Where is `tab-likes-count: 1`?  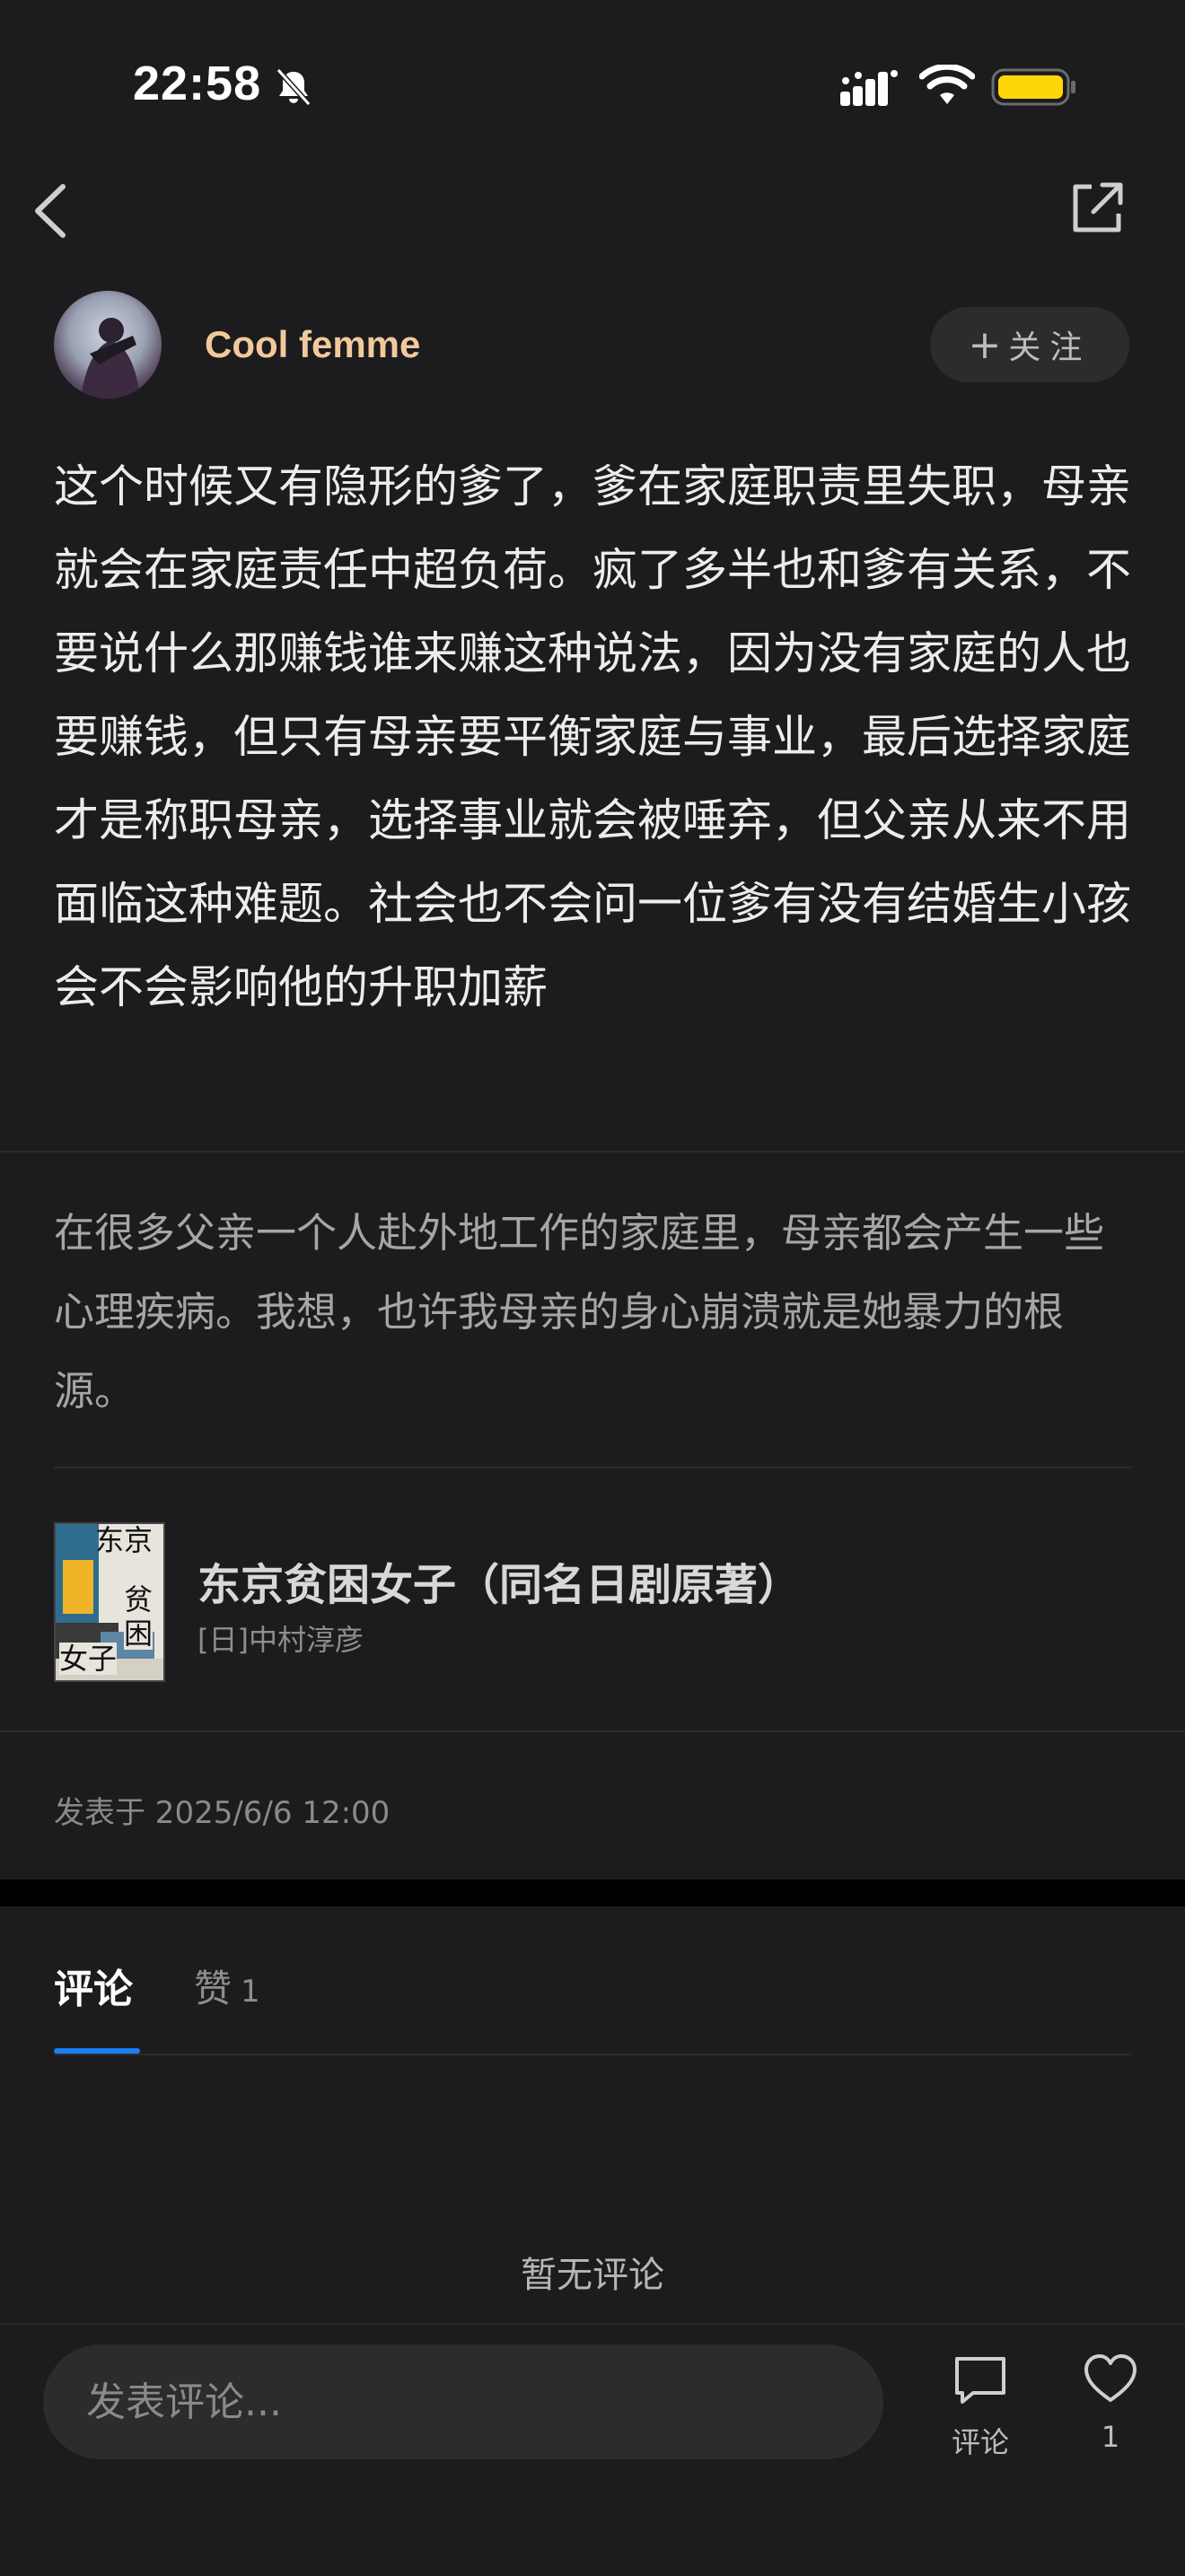
tab-likes-count: 1 is located at coordinates (250, 1992).